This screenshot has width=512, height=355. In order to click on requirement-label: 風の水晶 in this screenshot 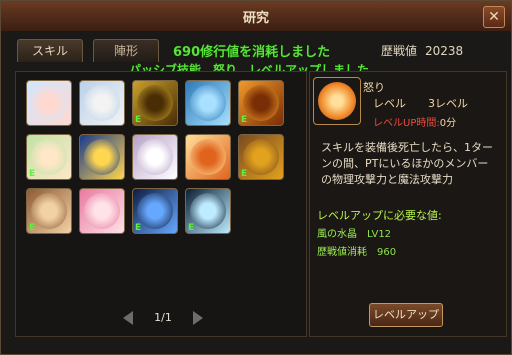, I will do `click(337, 234)`.